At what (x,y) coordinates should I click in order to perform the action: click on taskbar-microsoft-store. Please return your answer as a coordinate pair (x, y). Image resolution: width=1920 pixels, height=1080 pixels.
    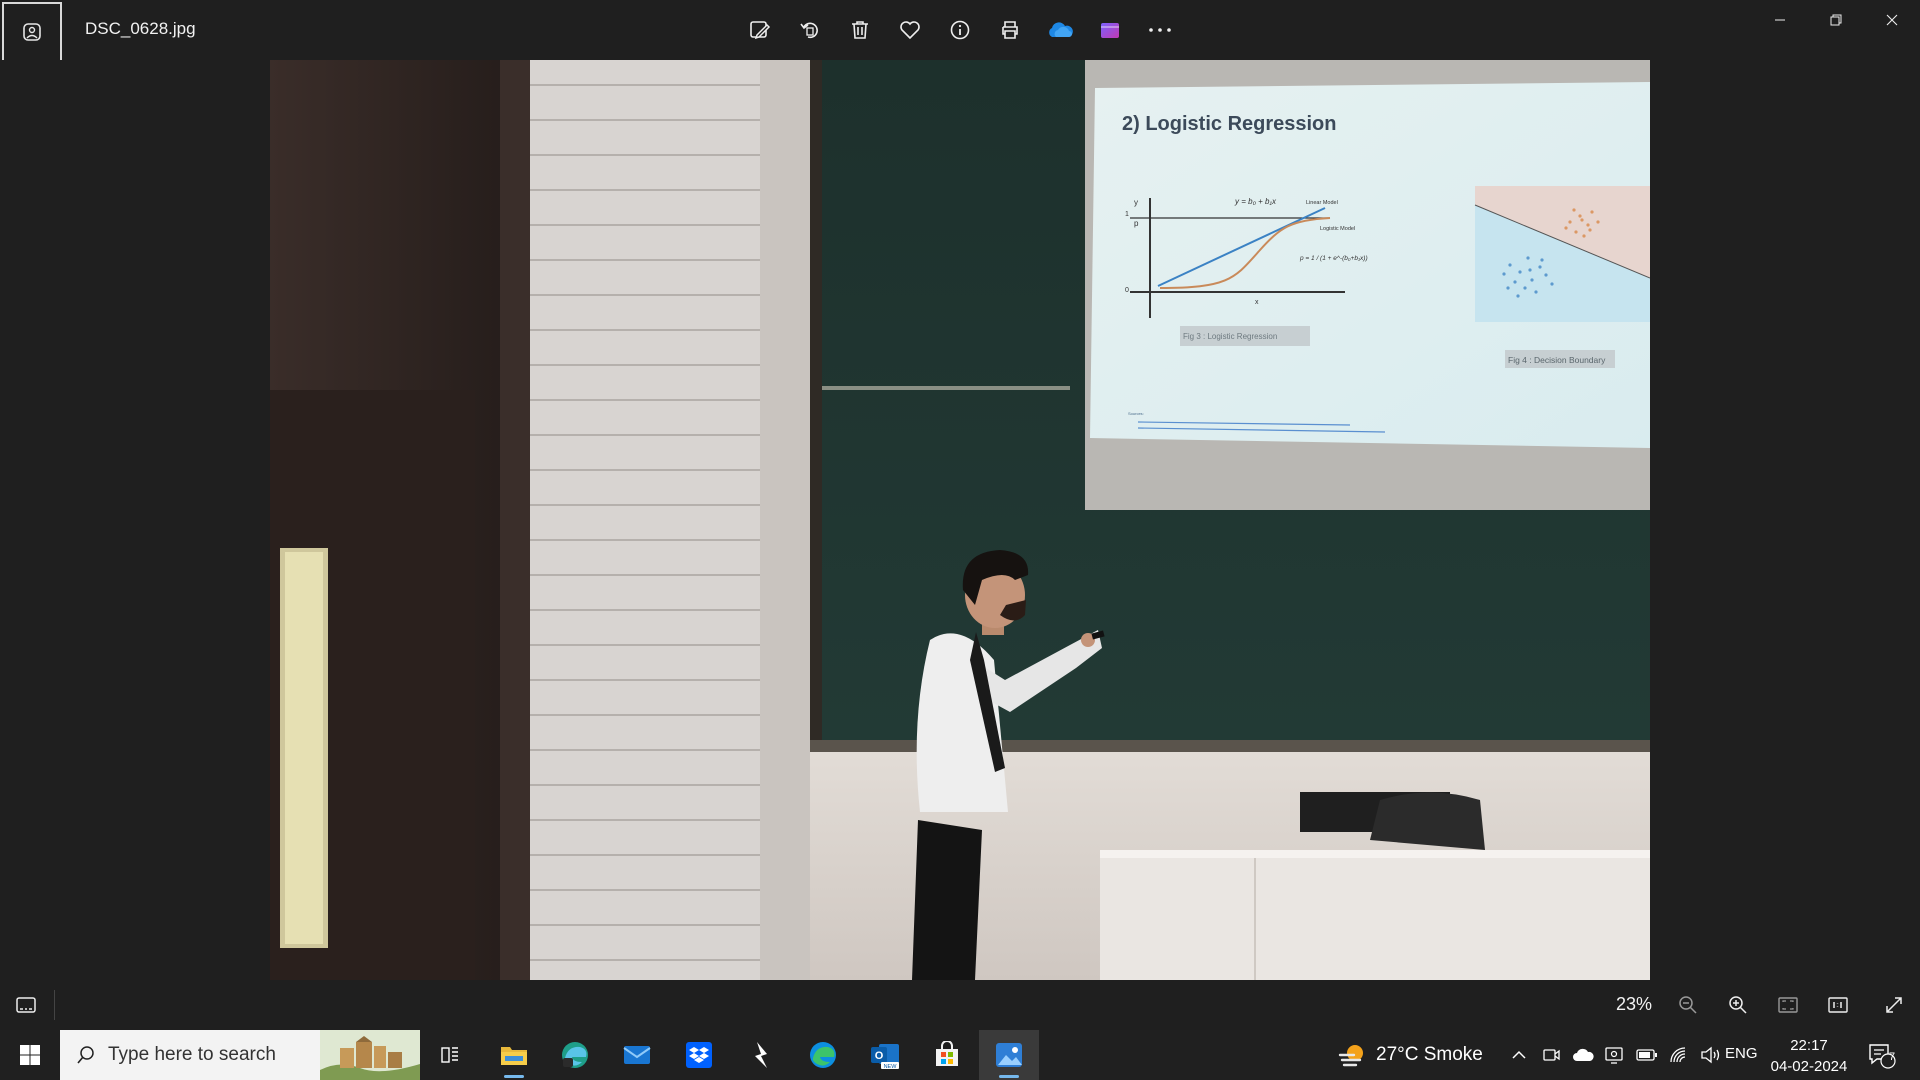
    Looking at the image, I should click on (947, 1055).